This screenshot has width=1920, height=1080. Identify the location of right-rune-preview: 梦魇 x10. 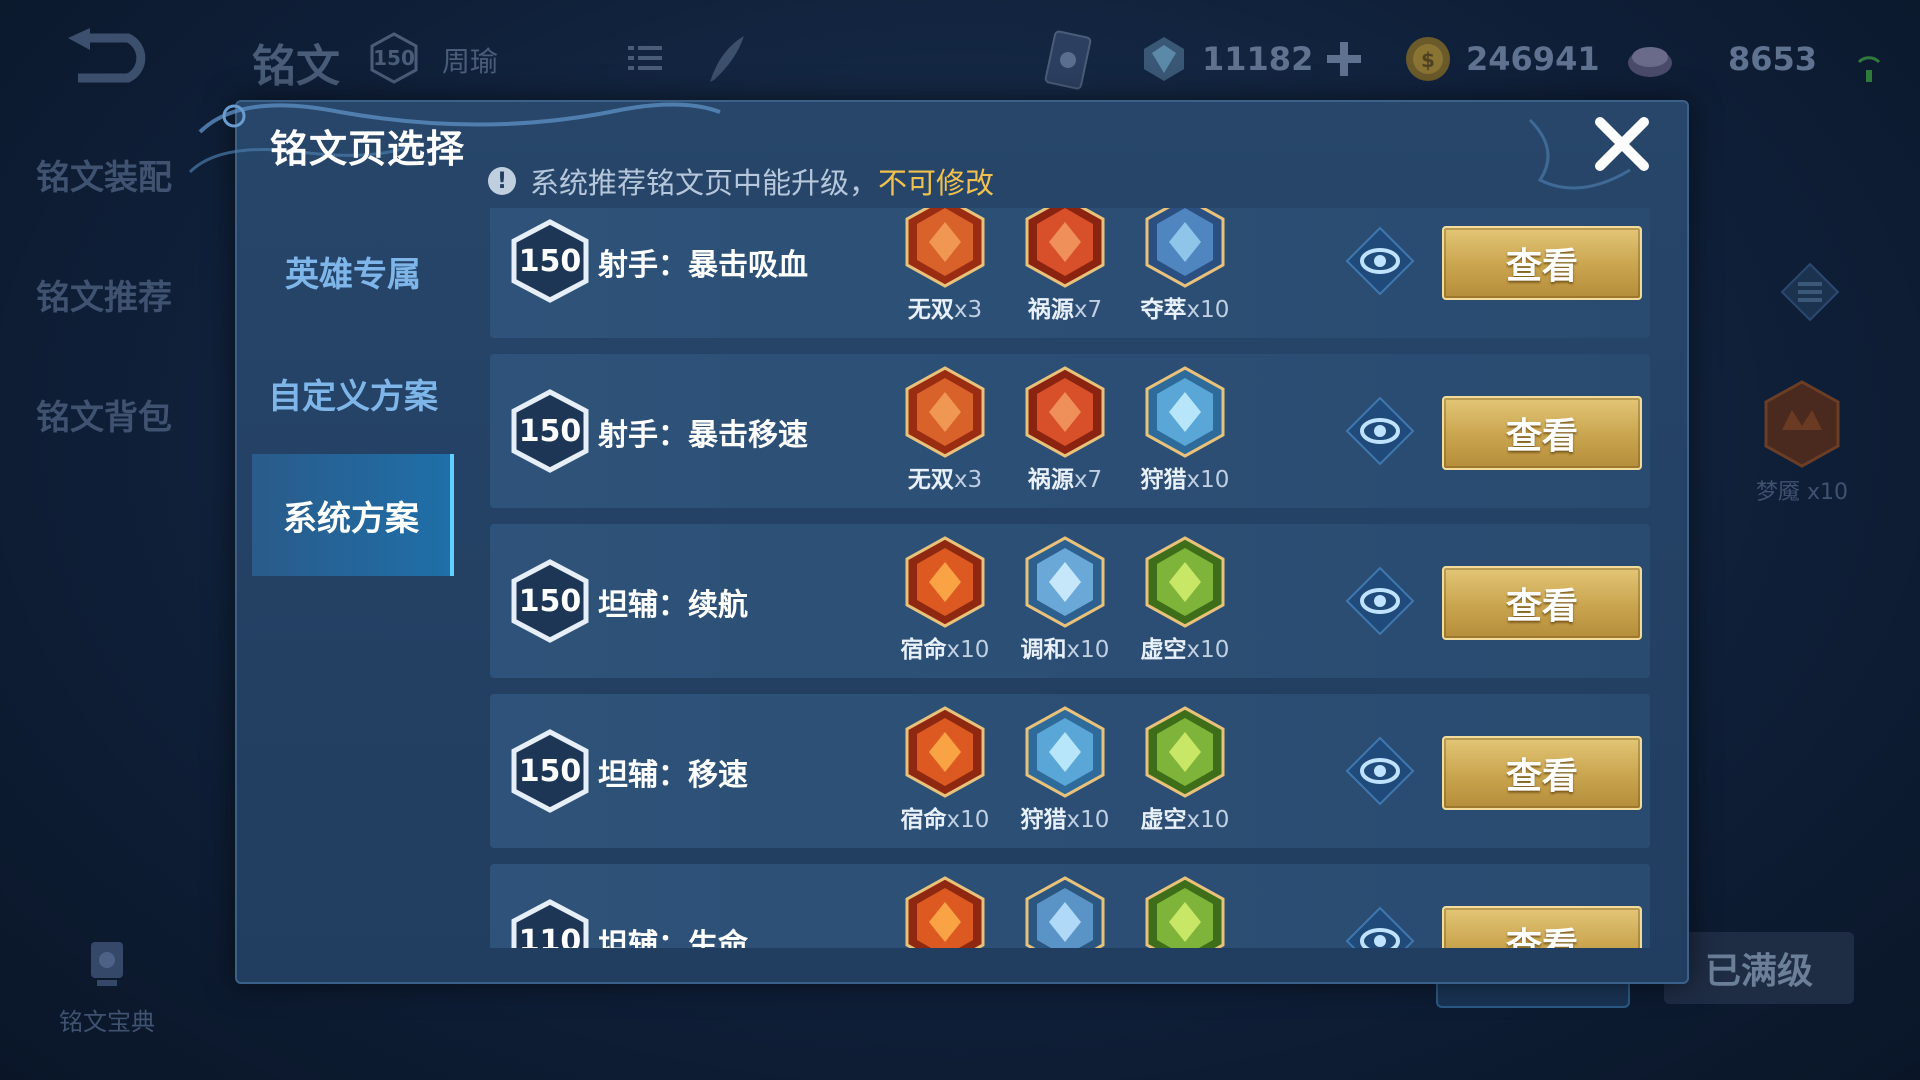
(1802, 443).